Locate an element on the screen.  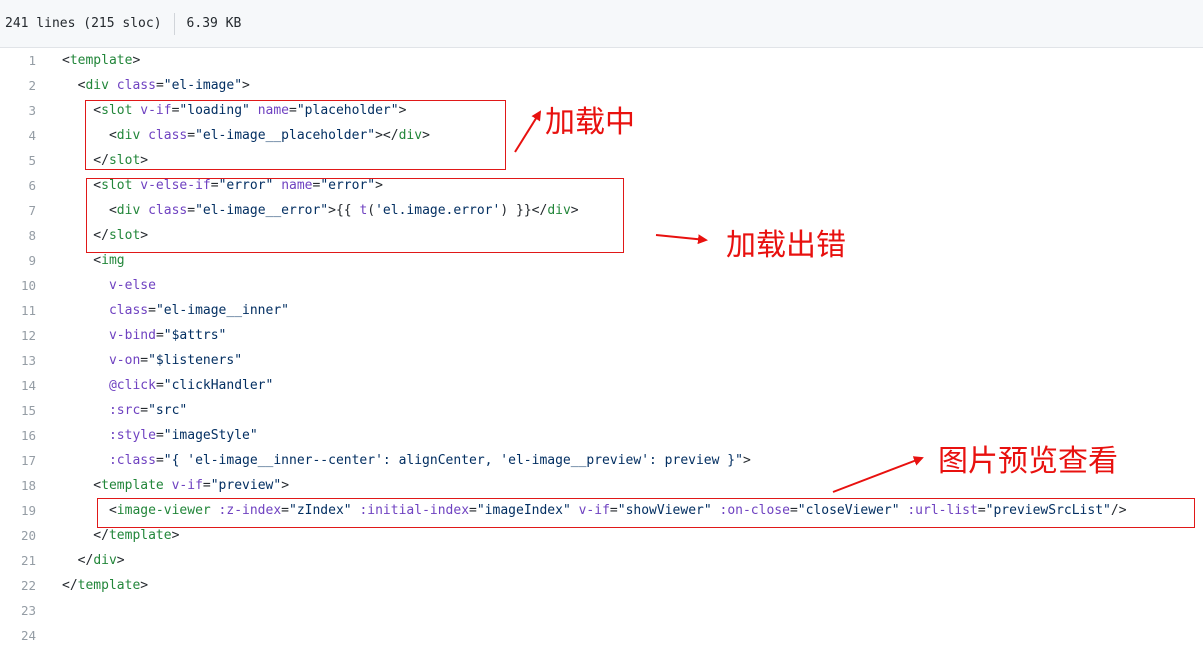
loading-arrow is located at coordinates (528, 131).